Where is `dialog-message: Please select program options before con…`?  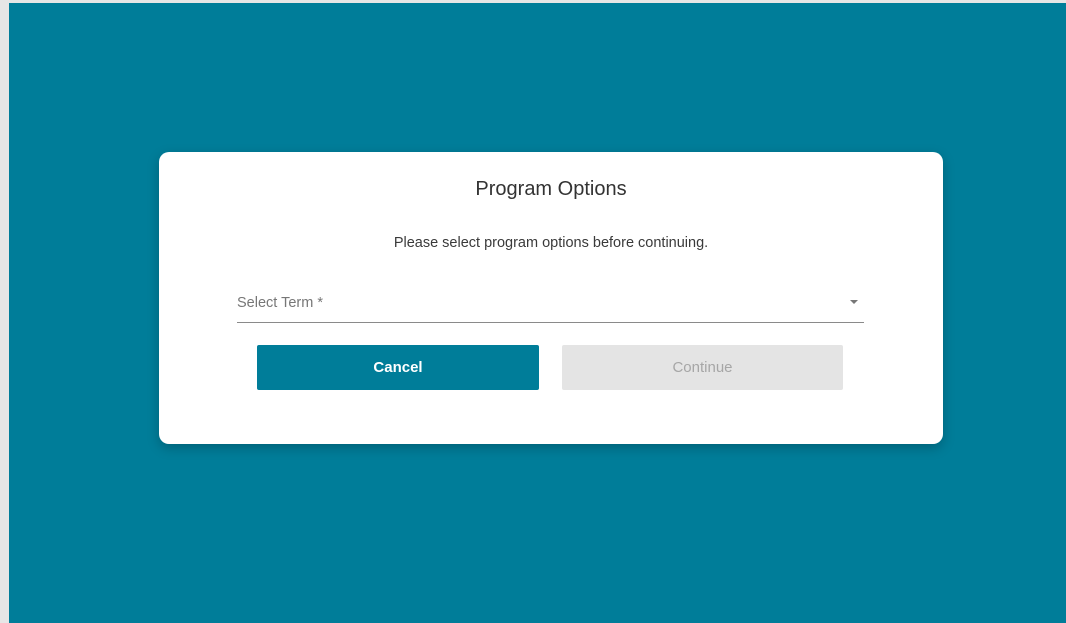
dialog-message: Please select program options before con… is located at coordinates (551, 243).